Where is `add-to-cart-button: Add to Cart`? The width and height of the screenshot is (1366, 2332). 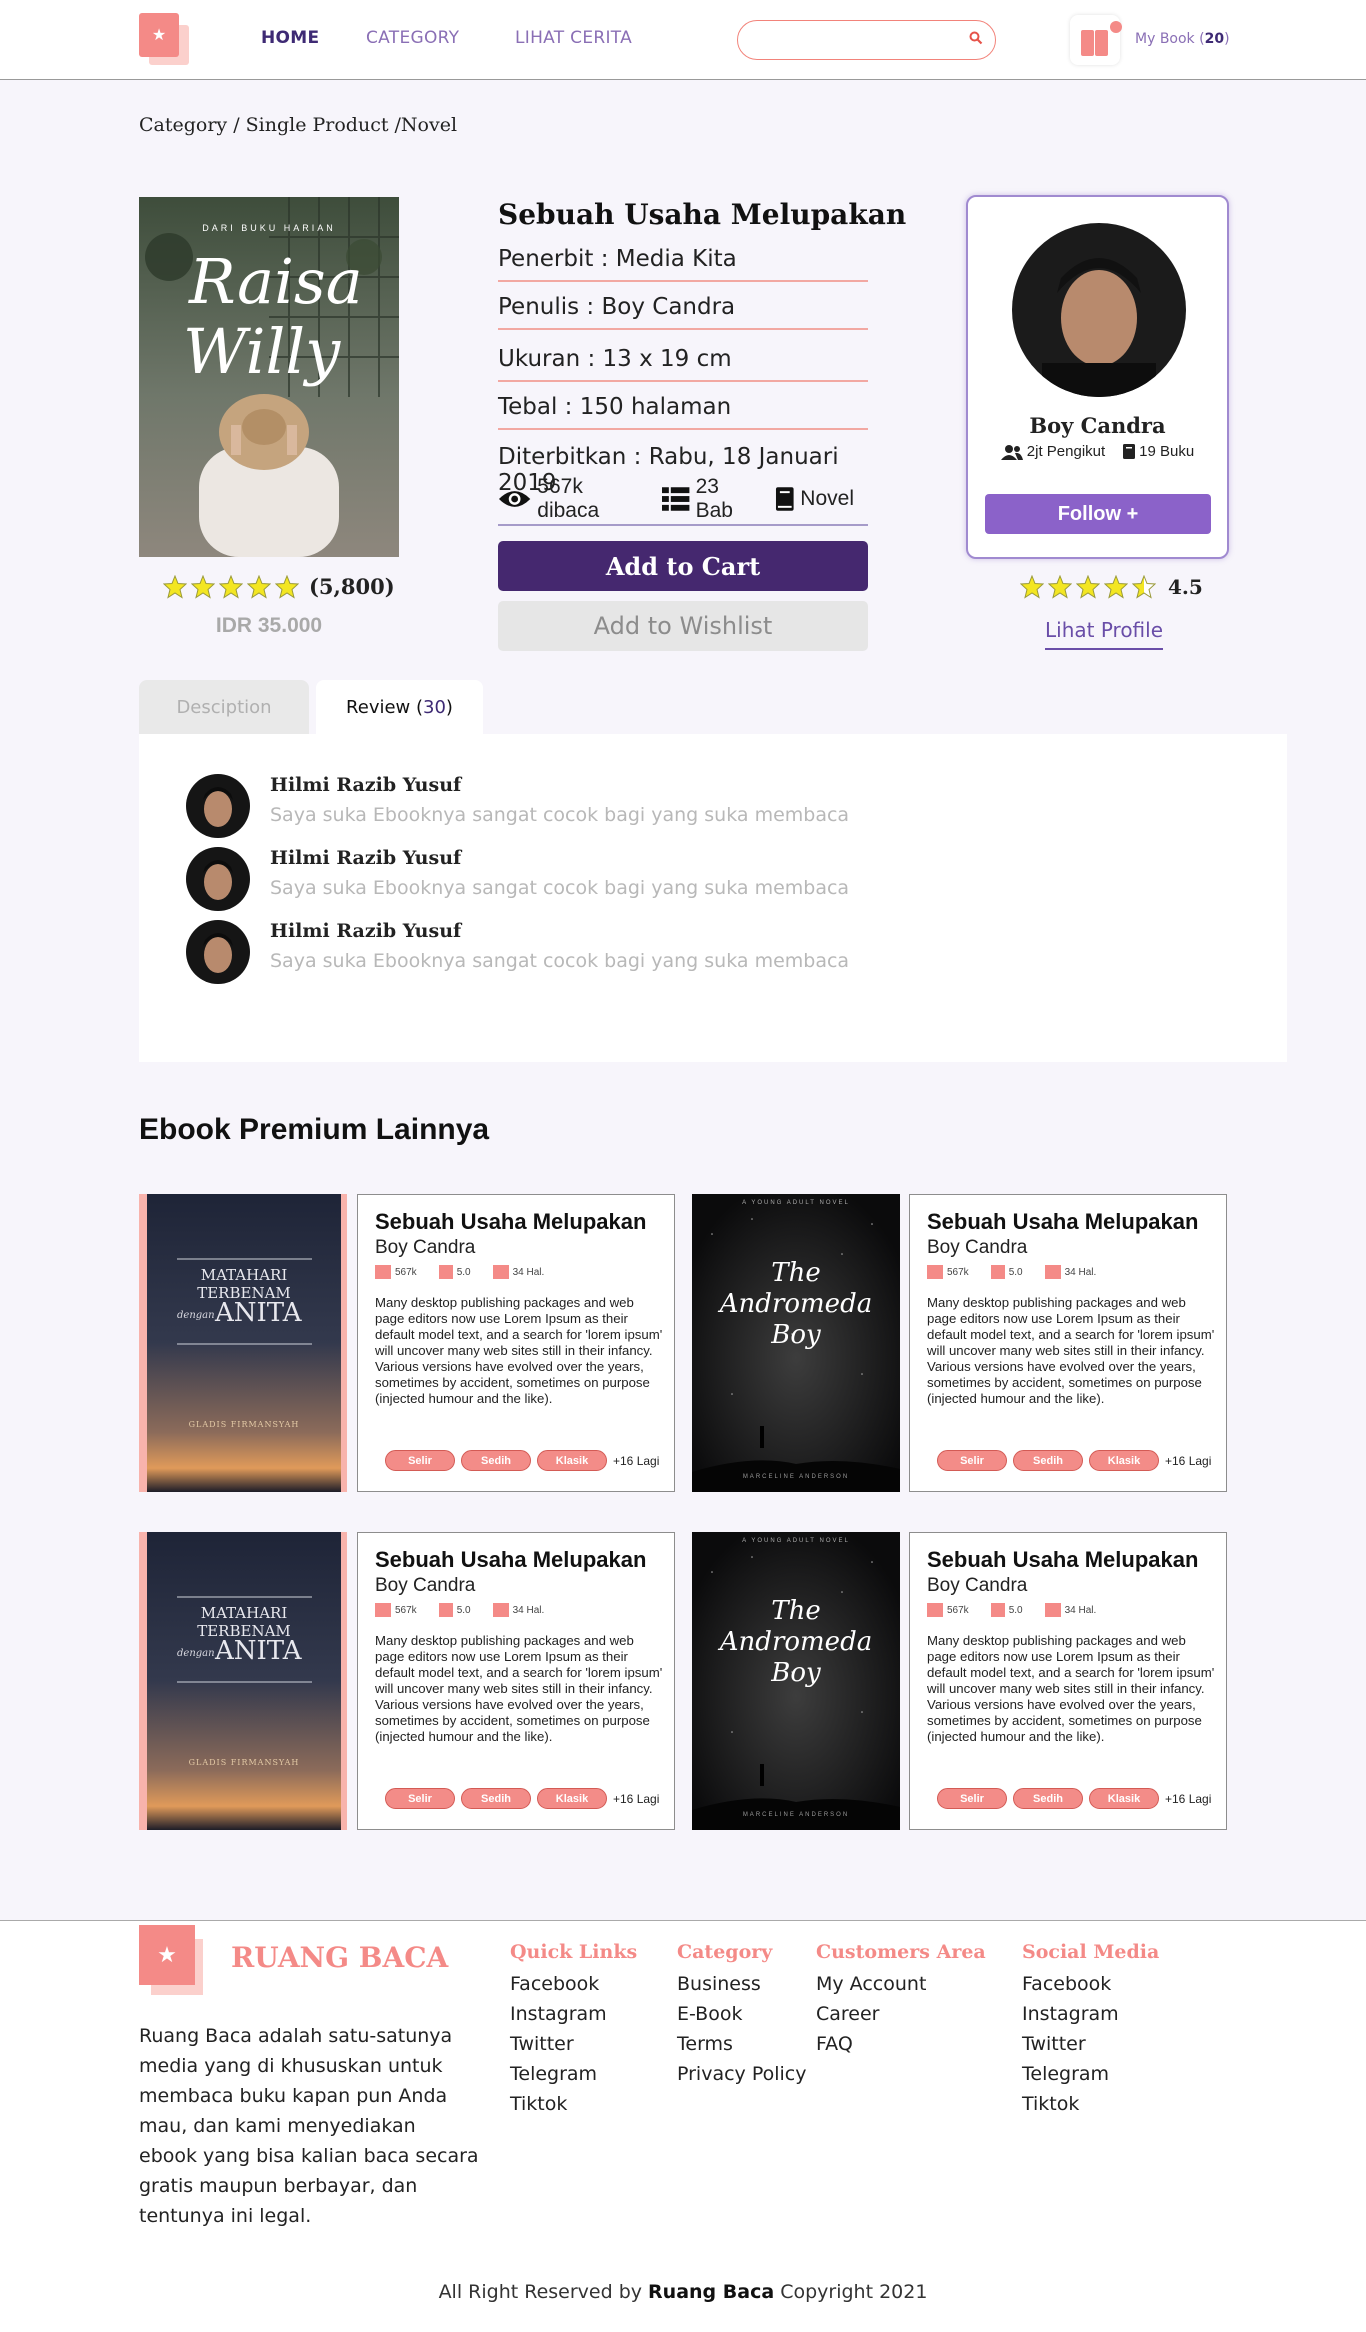
add-to-cart-button: Add to Cart is located at coordinates (683, 566).